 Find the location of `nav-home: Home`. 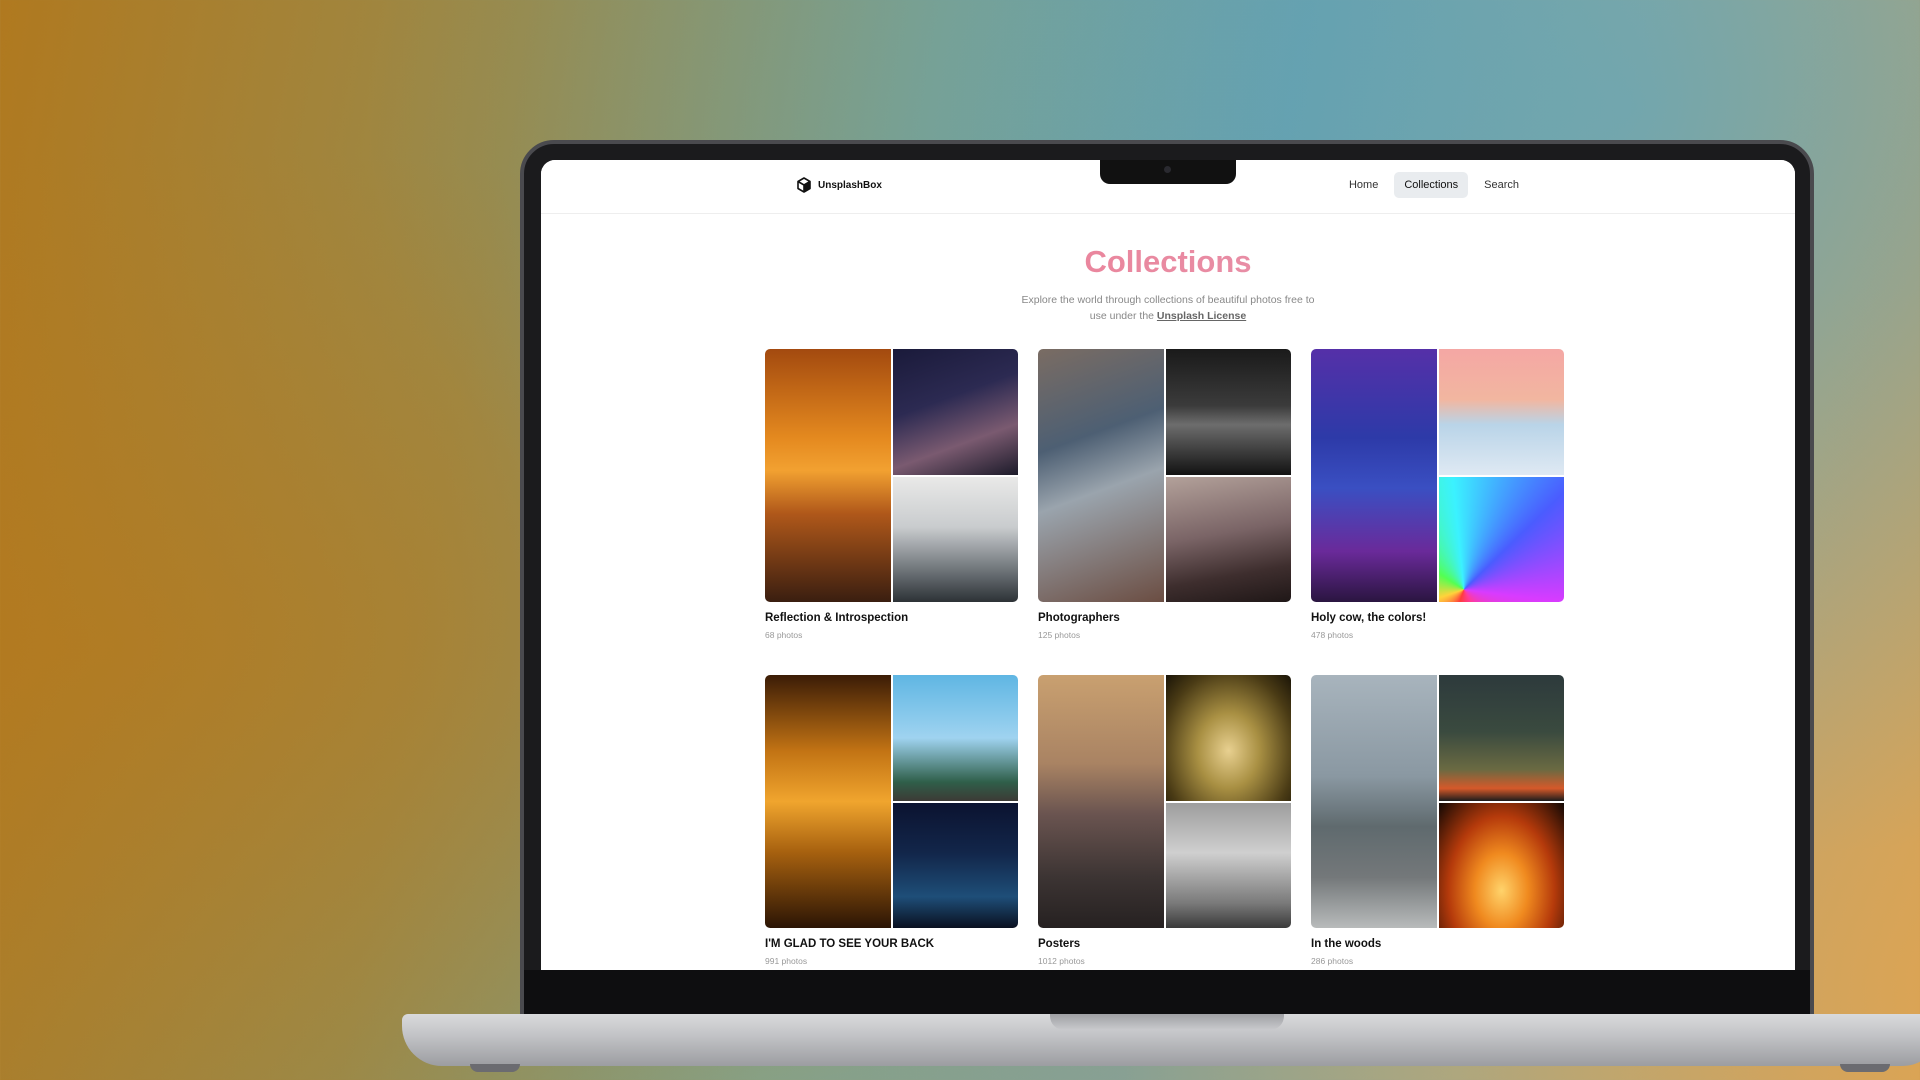

nav-home: Home is located at coordinates (1363, 185).